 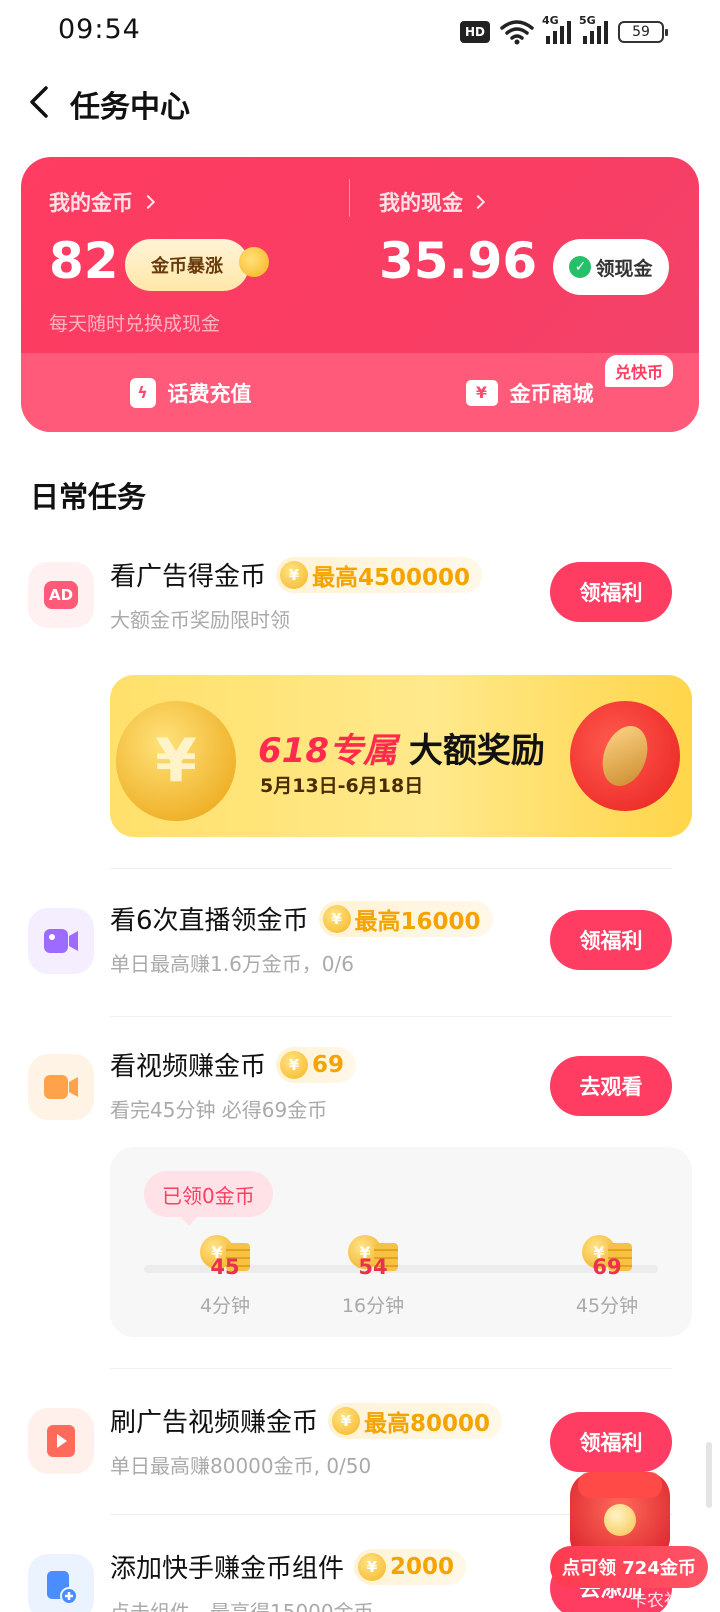 I want to click on cash-block: 我的现金 35.96, so click(x=458, y=239).